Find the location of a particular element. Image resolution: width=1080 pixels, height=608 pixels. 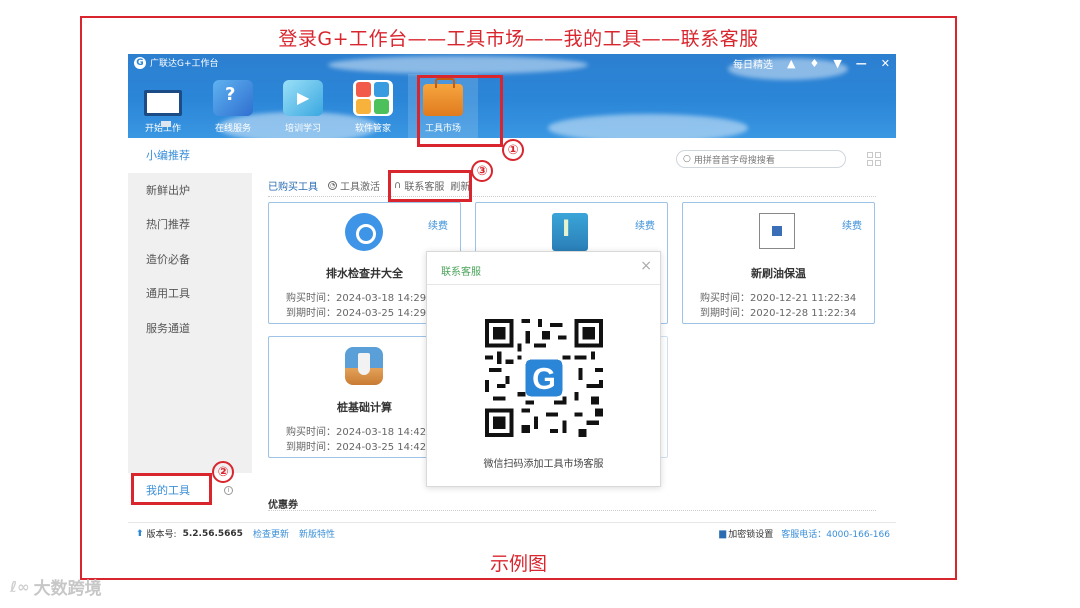

contact-support-dialog: 联系客服 × G 微信扫码添加工具市场客服 is located at coordinates (543, 369).